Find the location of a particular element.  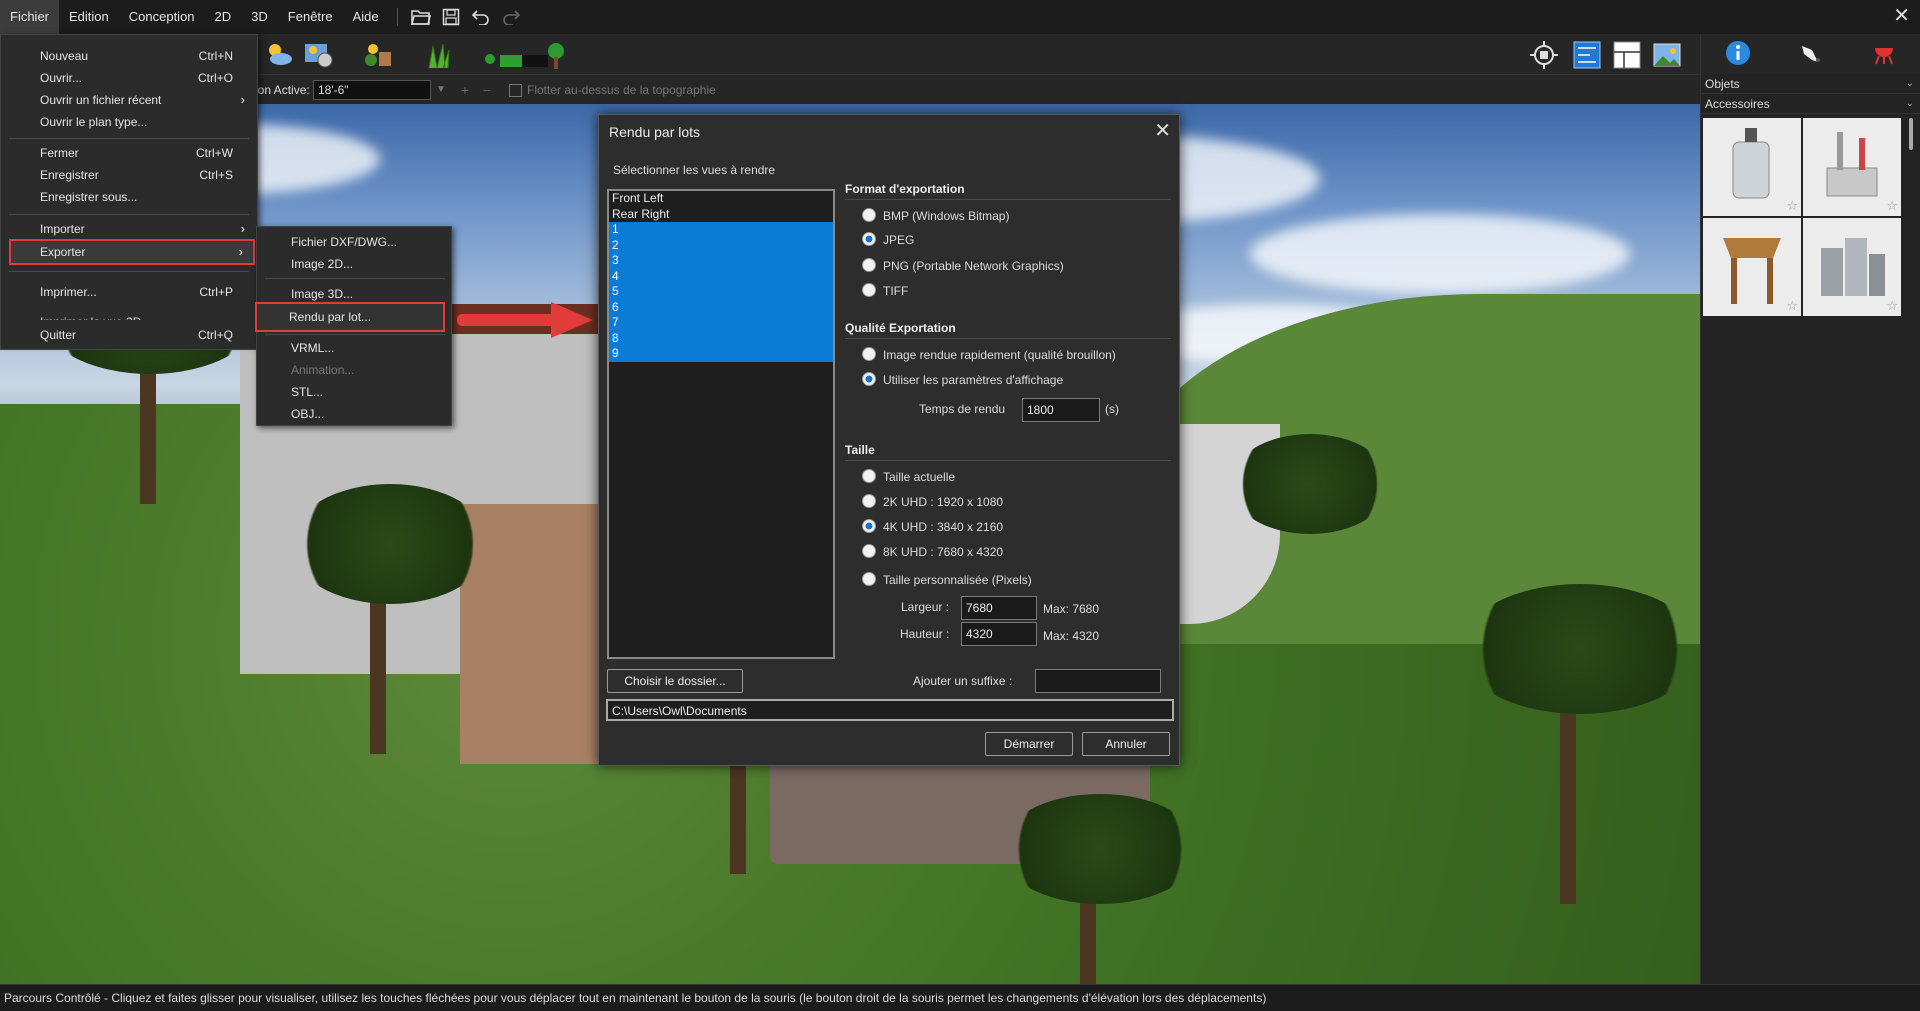

menu-conception: Conception is located at coordinates (162, 17).